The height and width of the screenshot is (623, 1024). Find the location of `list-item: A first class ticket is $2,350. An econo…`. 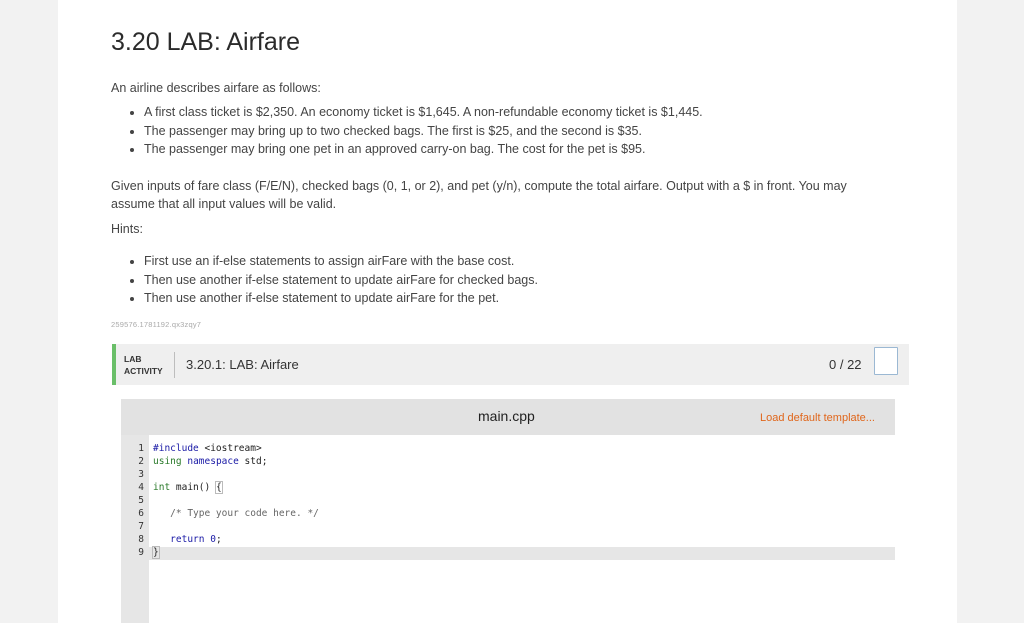

list-item: A first class ticket is $2,350. An econo… is located at coordinates (423, 112).